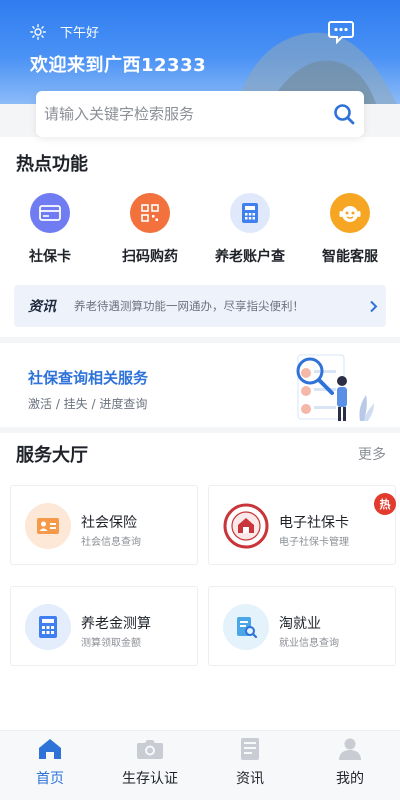 This screenshot has height=800, width=400. Describe the element at coordinates (50, 779) in the screenshot. I see `tab-label: 首页` at that location.